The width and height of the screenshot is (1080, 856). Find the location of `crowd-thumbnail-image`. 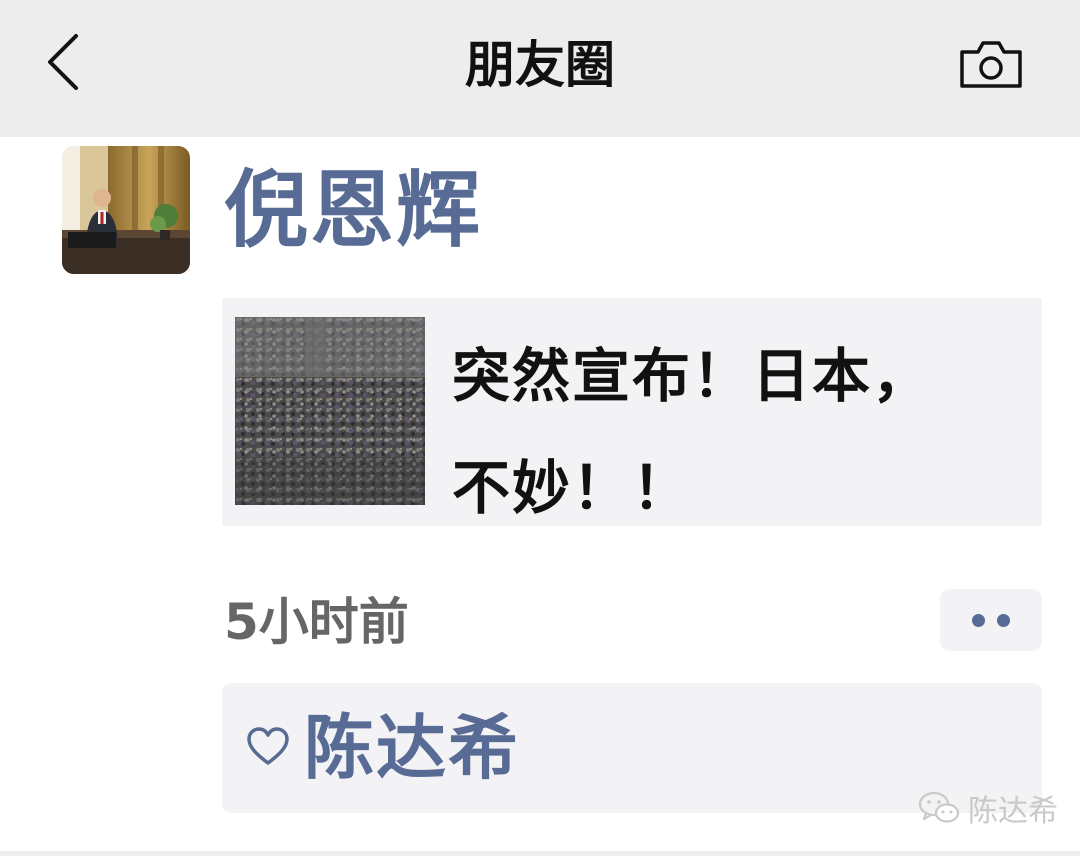

crowd-thumbnail-image is located at coordinates (330, 411).